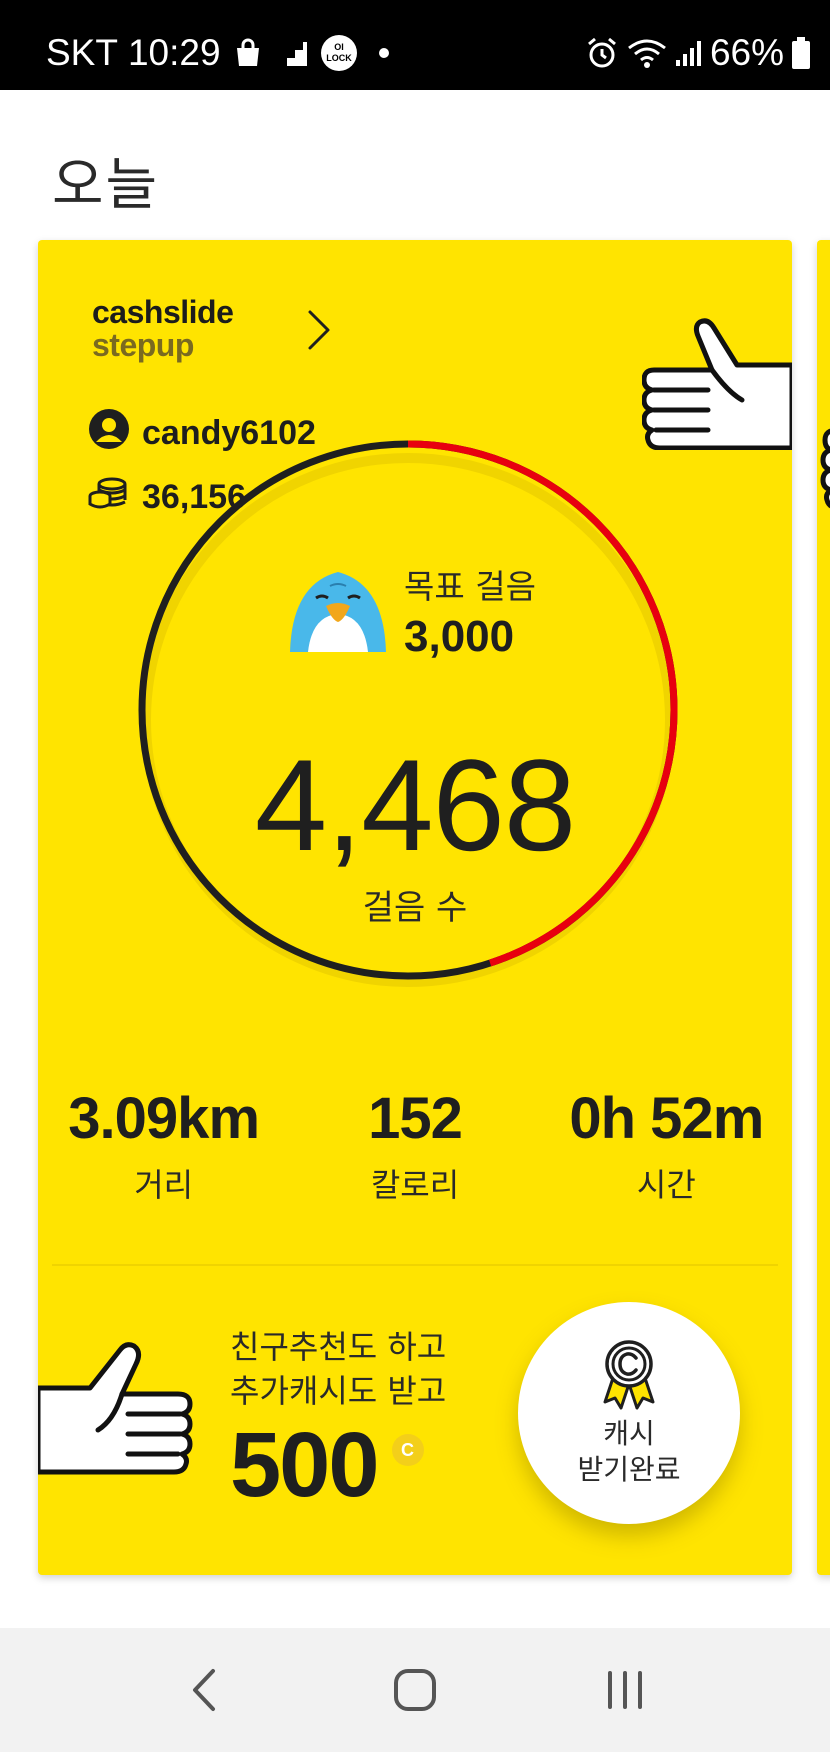  What do you see at coordinates (689, 53) in the screenshot?
I see `signal-icon` at bounding box center [689, 53].